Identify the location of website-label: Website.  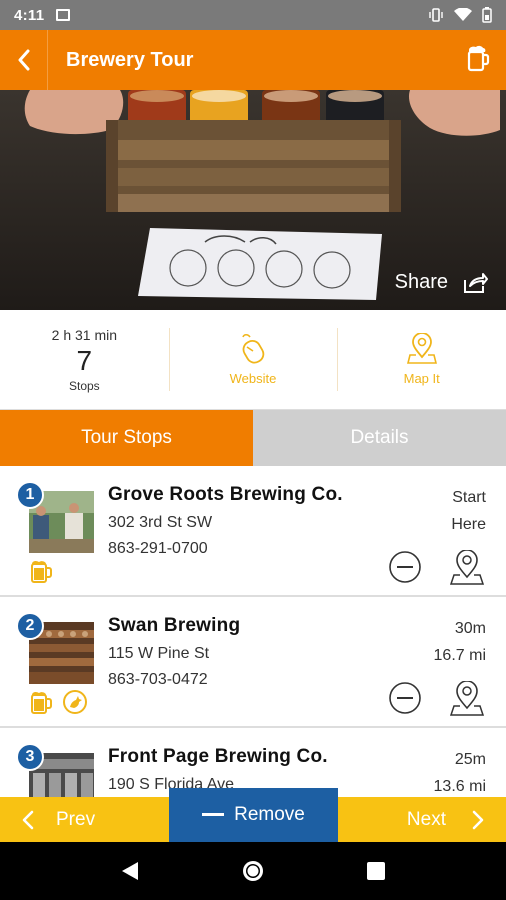
(253, 378).